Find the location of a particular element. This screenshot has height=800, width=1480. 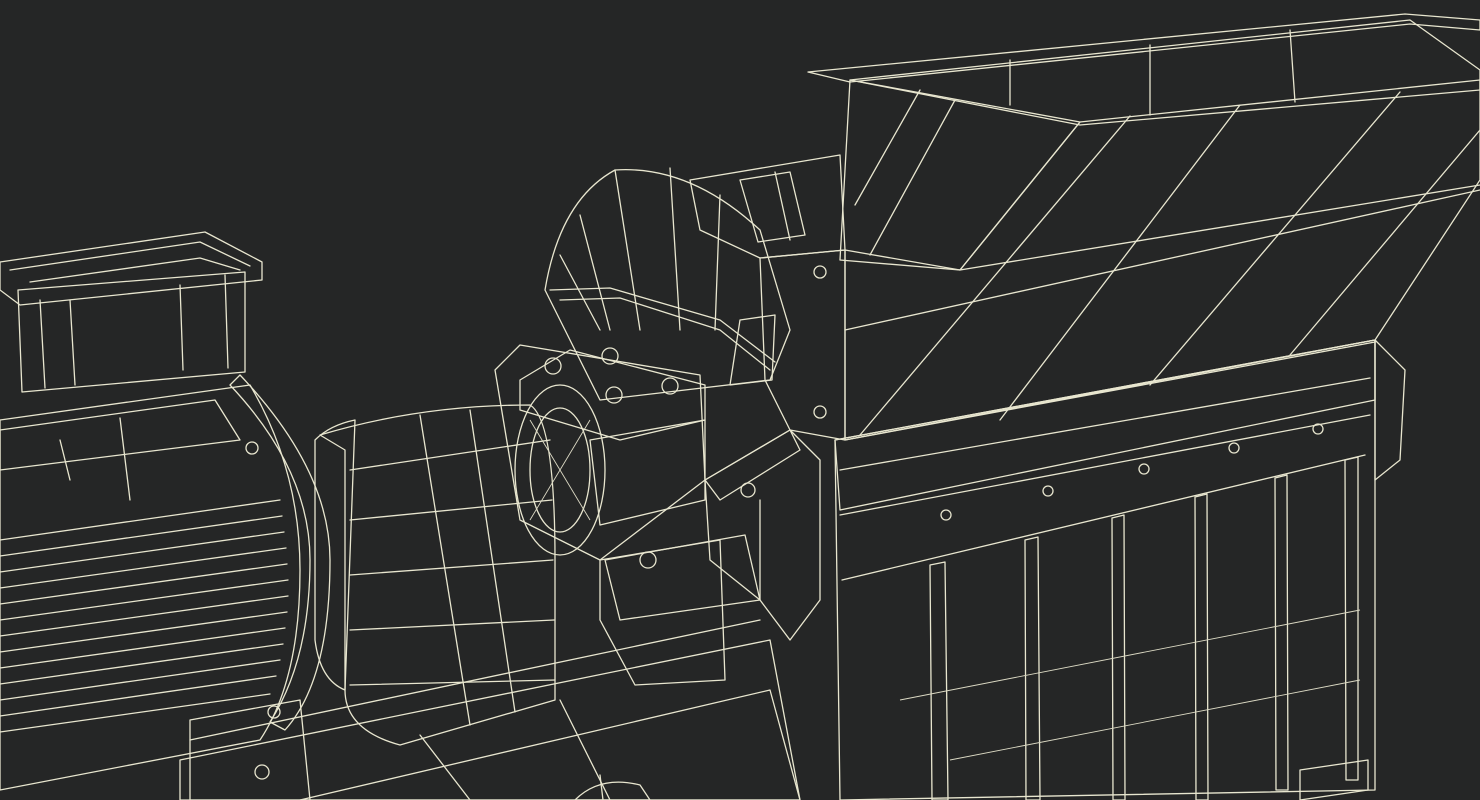

rotor-side-disc is located at coordinates (667, 284).